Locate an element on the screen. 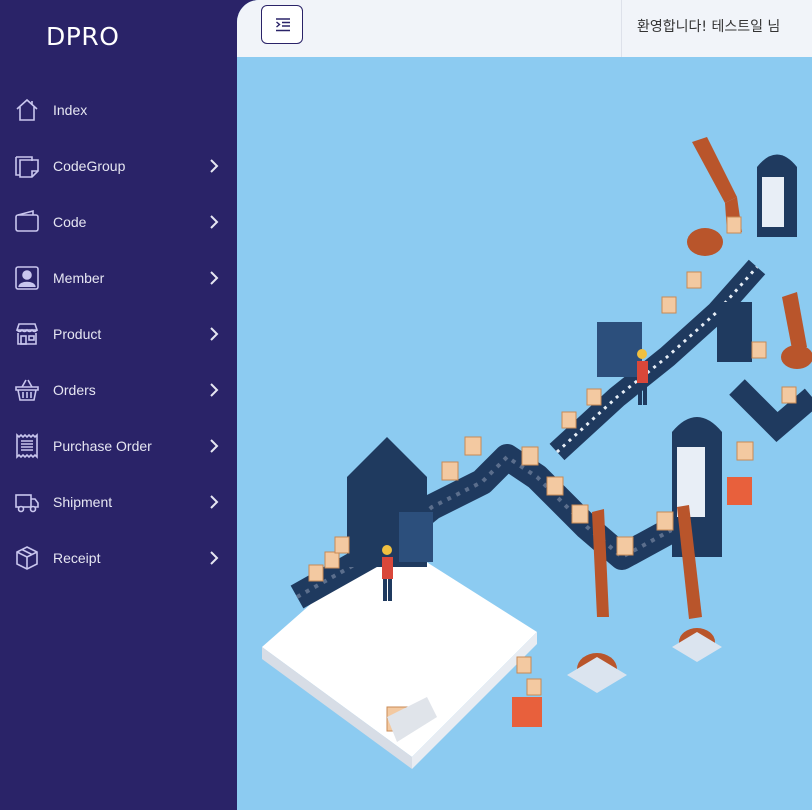 This screenshot has height=810, width=812. basket-icon is located at coordinates (27, 390).